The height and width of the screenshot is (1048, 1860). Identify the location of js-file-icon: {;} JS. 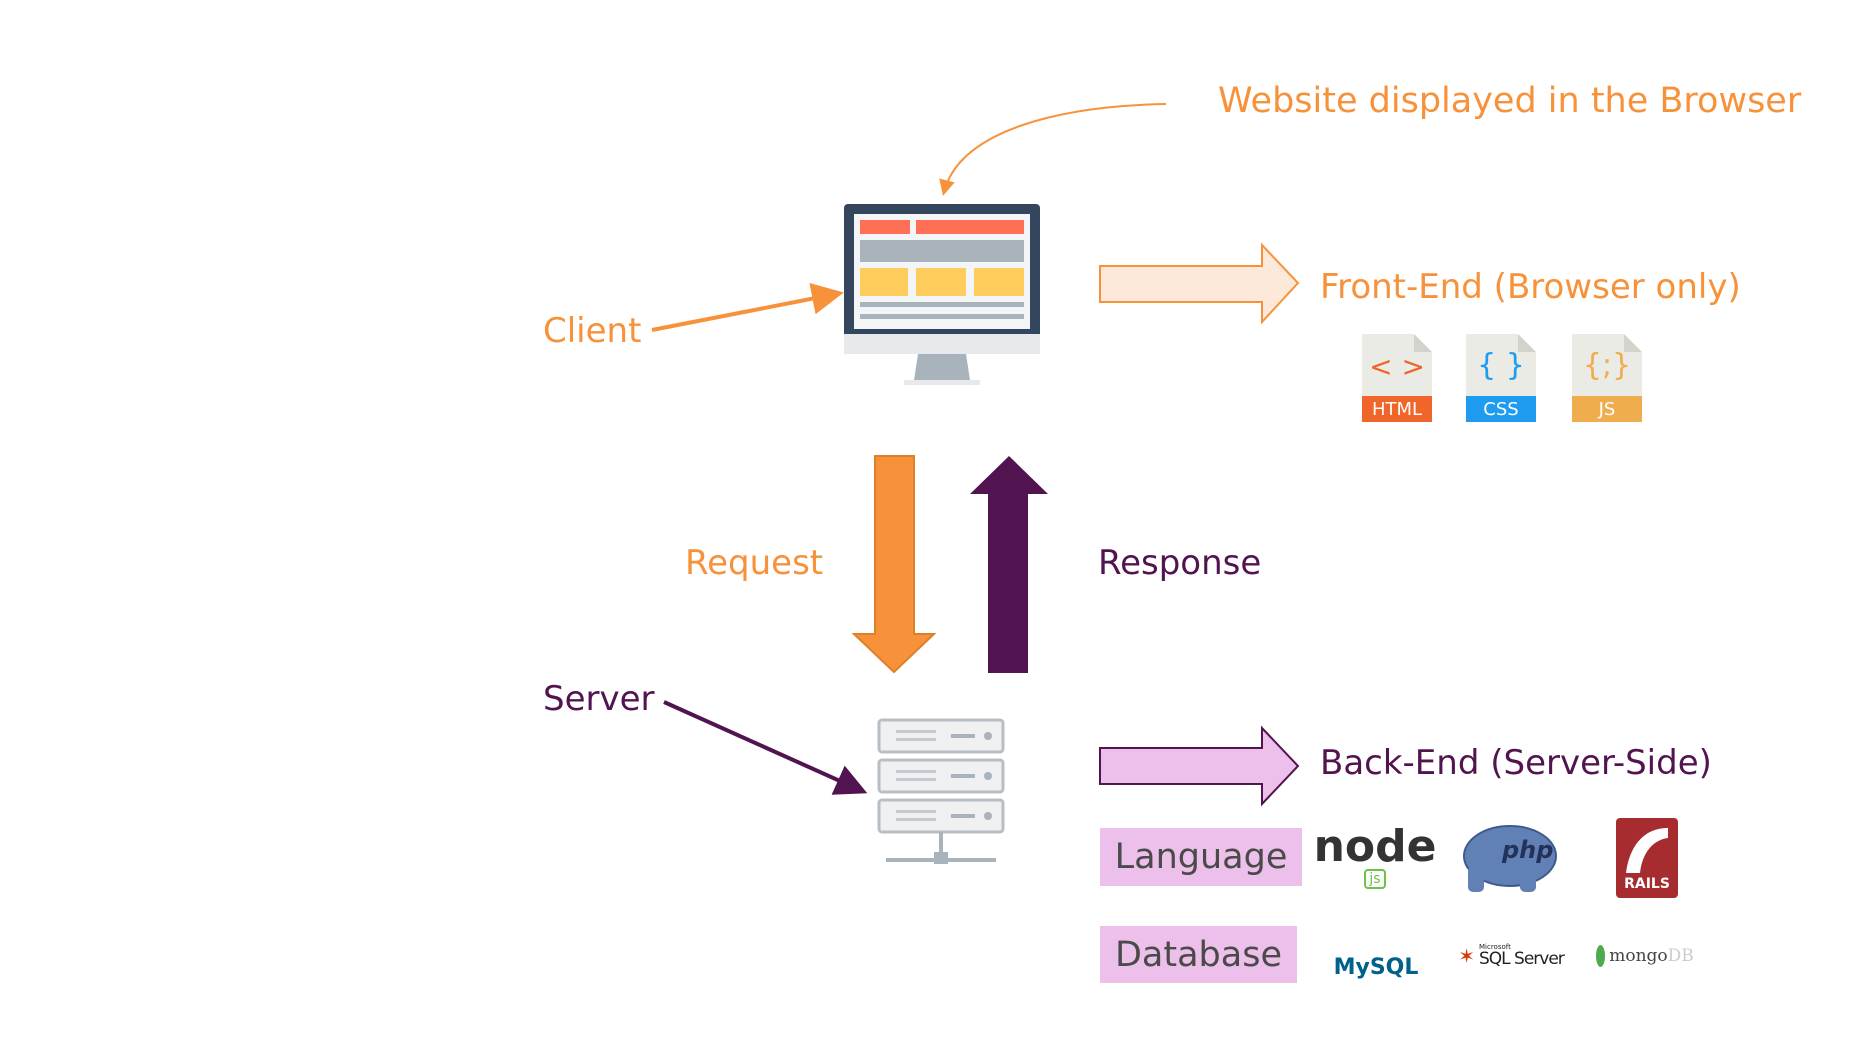
(1607, 378).